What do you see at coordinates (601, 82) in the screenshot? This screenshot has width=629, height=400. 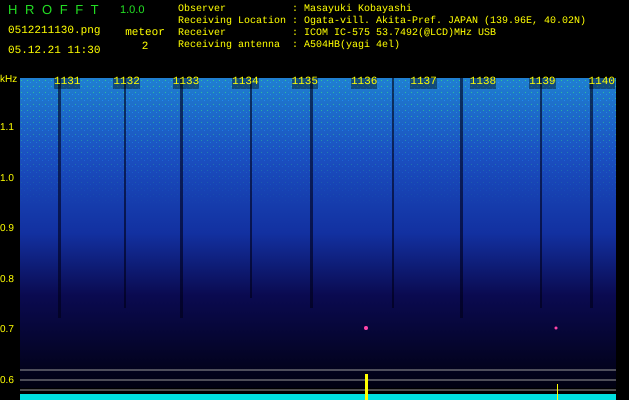 I see `time-label: 1140` at bounding box center [601, 82].